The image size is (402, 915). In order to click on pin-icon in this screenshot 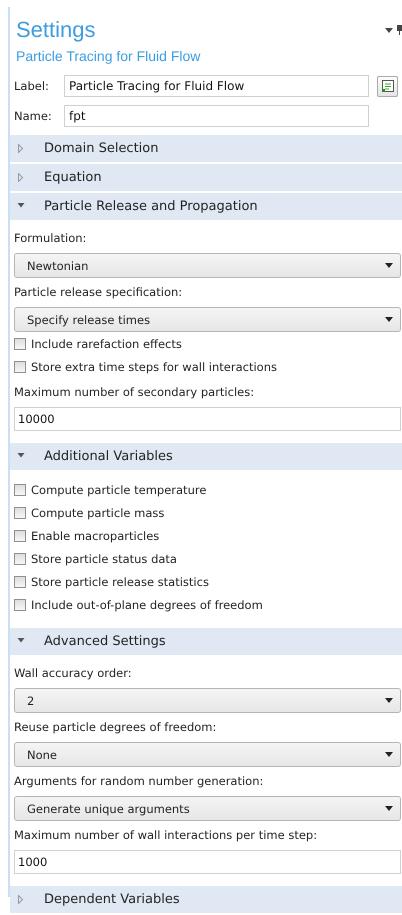, I will do `click(399, 30)`.